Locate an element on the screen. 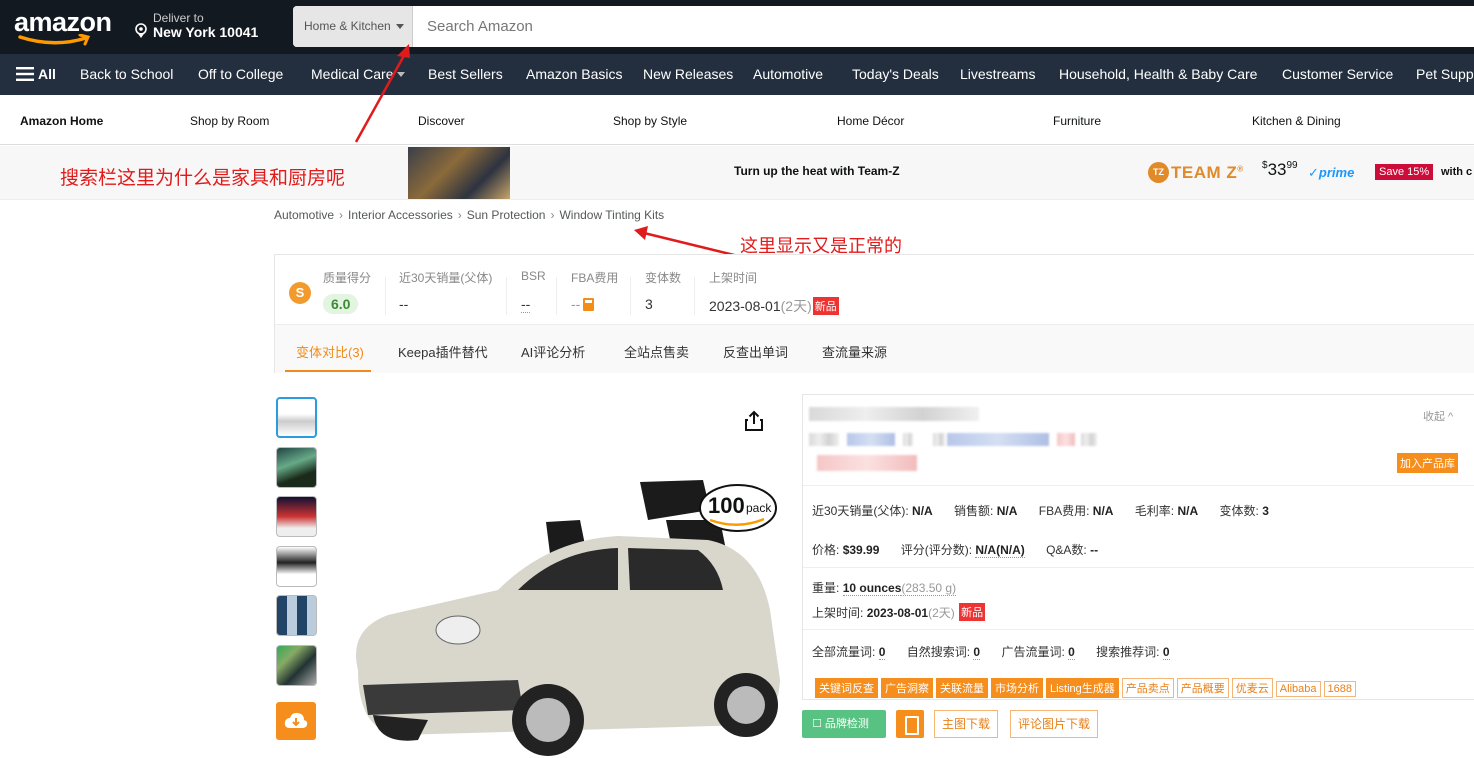  annotation-search-question: 搜索栏这里为什么是家具和厨房呢 is located at coordinates (203, 178).